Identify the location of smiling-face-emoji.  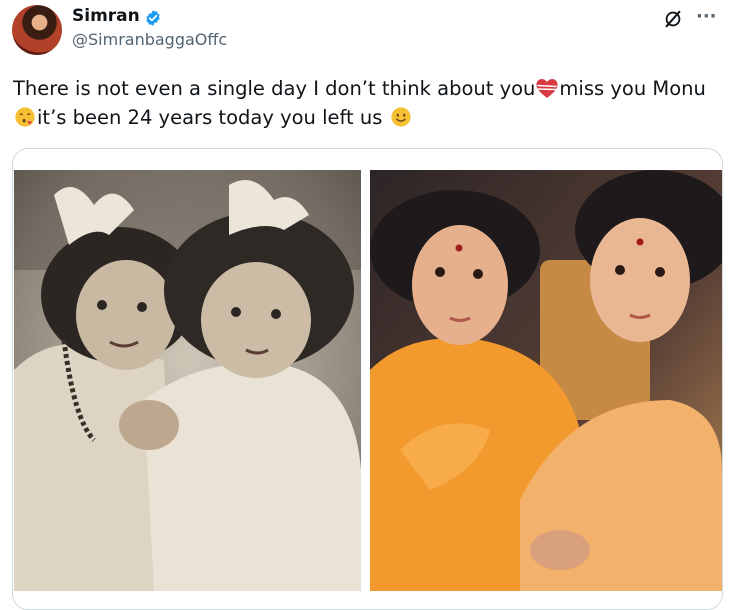
(400, 117).